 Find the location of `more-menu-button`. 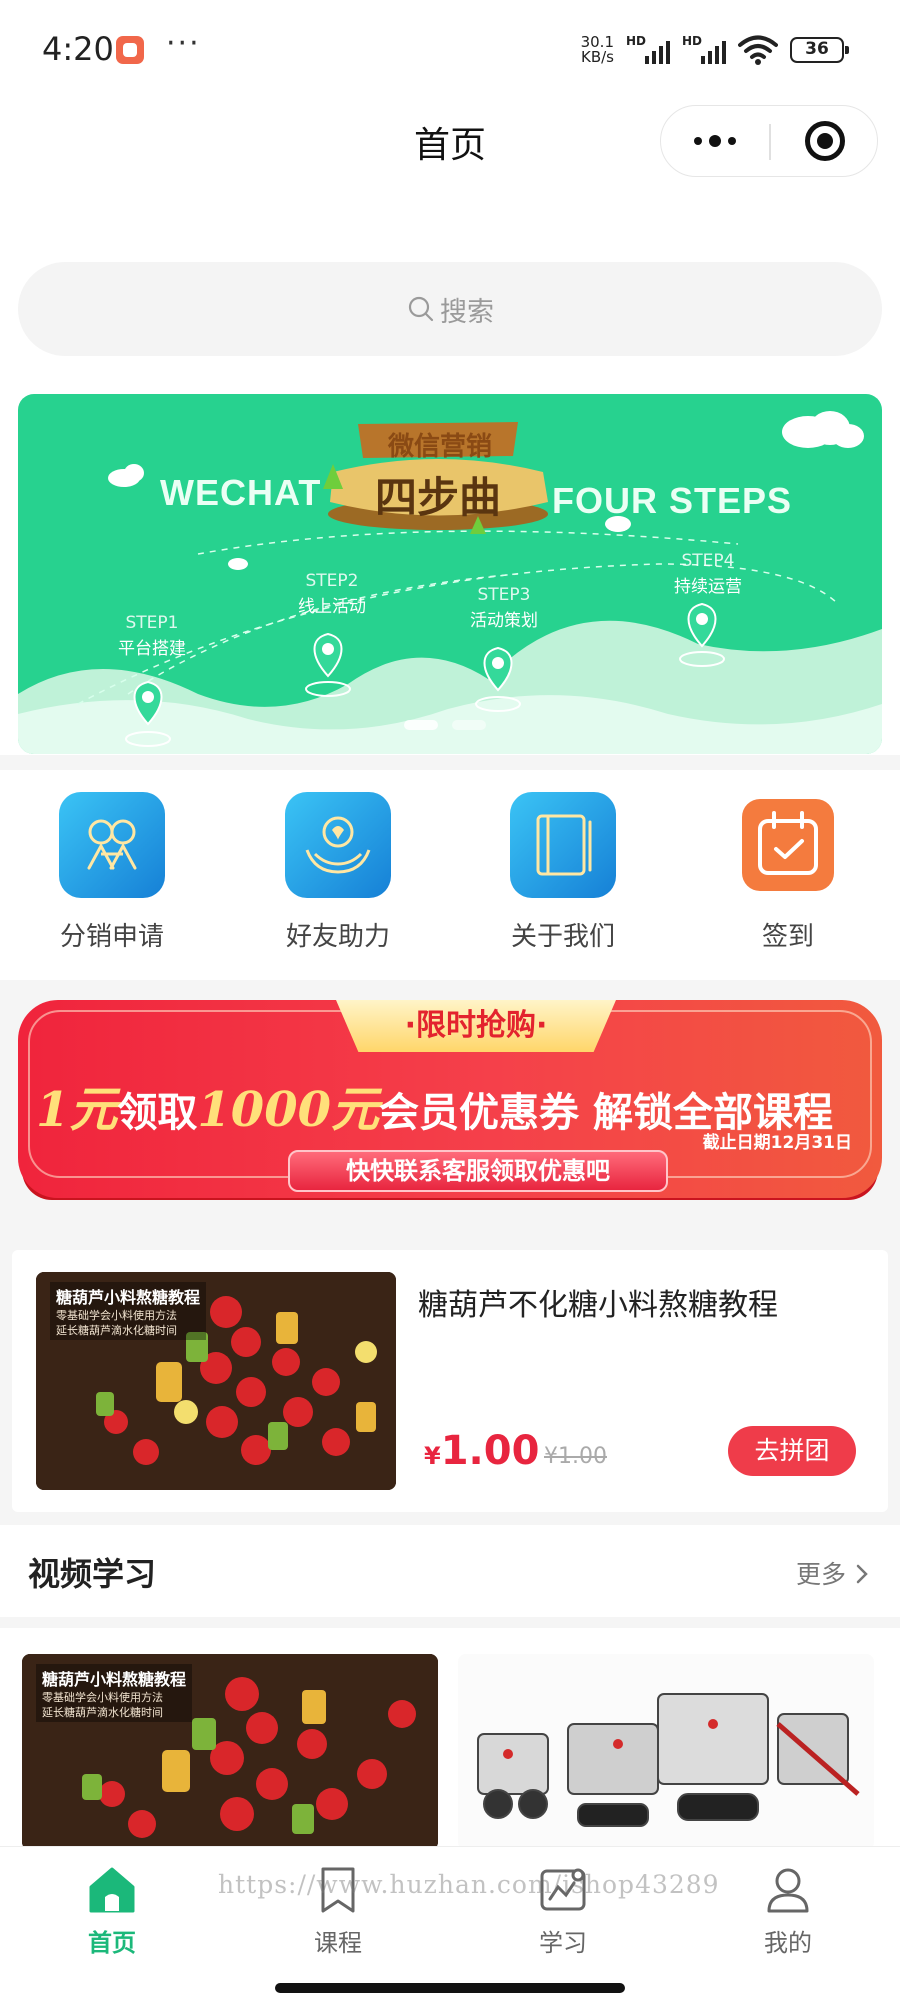

more-menu-button is located at coordinates (715, 141).